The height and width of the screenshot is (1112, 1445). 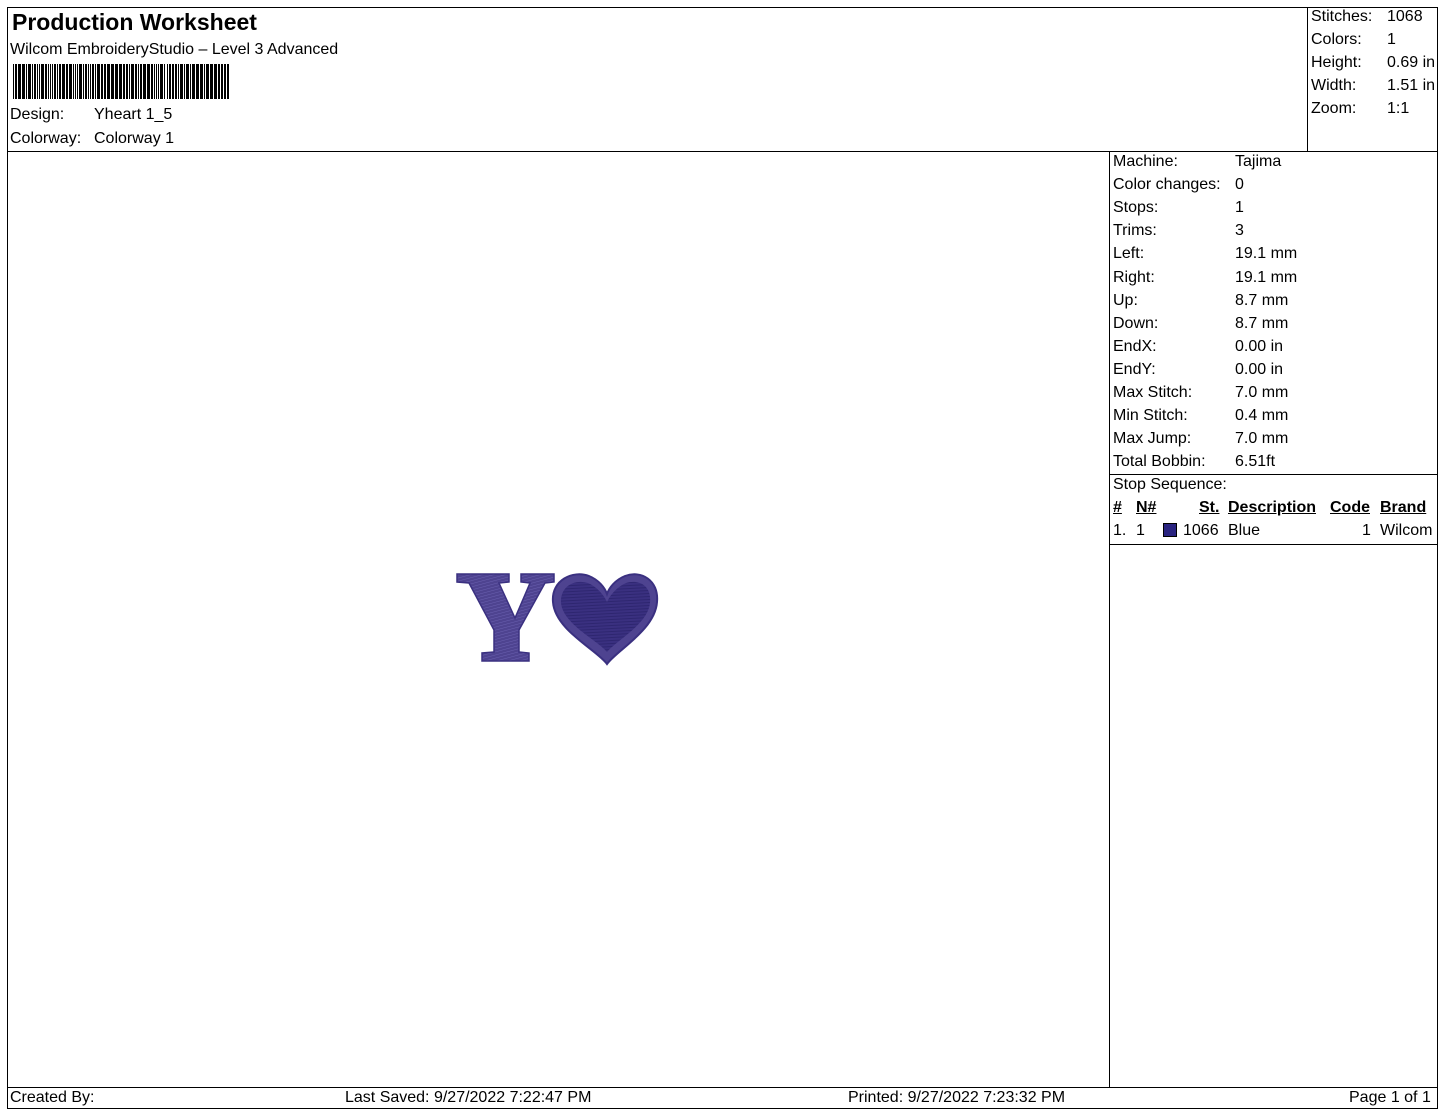 I want to click on machine-info-label: Max Stitch:, so click(x=1153, y=392).